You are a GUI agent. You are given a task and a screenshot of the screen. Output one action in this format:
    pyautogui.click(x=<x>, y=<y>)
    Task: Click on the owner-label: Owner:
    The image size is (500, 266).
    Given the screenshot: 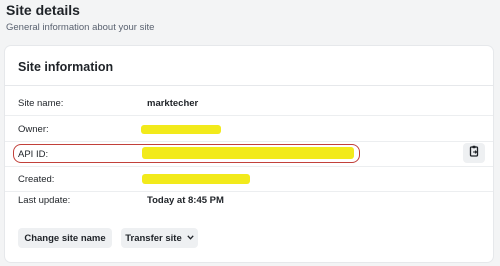 What is the action you would take?
    pyautogui.click(x=33, y=129)
    